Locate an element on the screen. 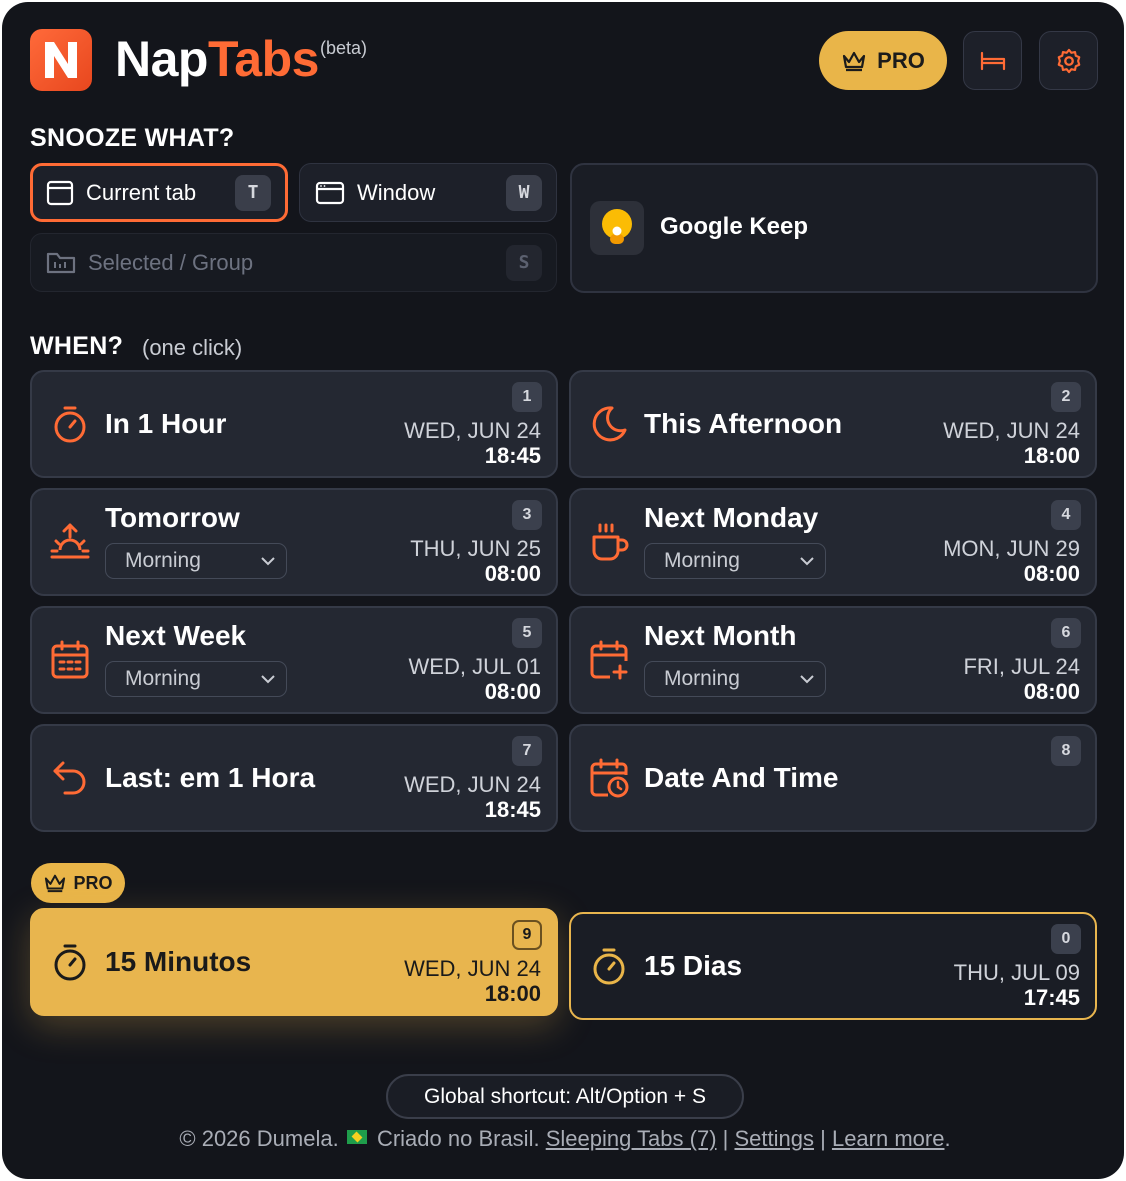 The width and height of the screenshot is (1126, 1181). selected-group-button: Selected / Group S is located at coordinates (293, 262).